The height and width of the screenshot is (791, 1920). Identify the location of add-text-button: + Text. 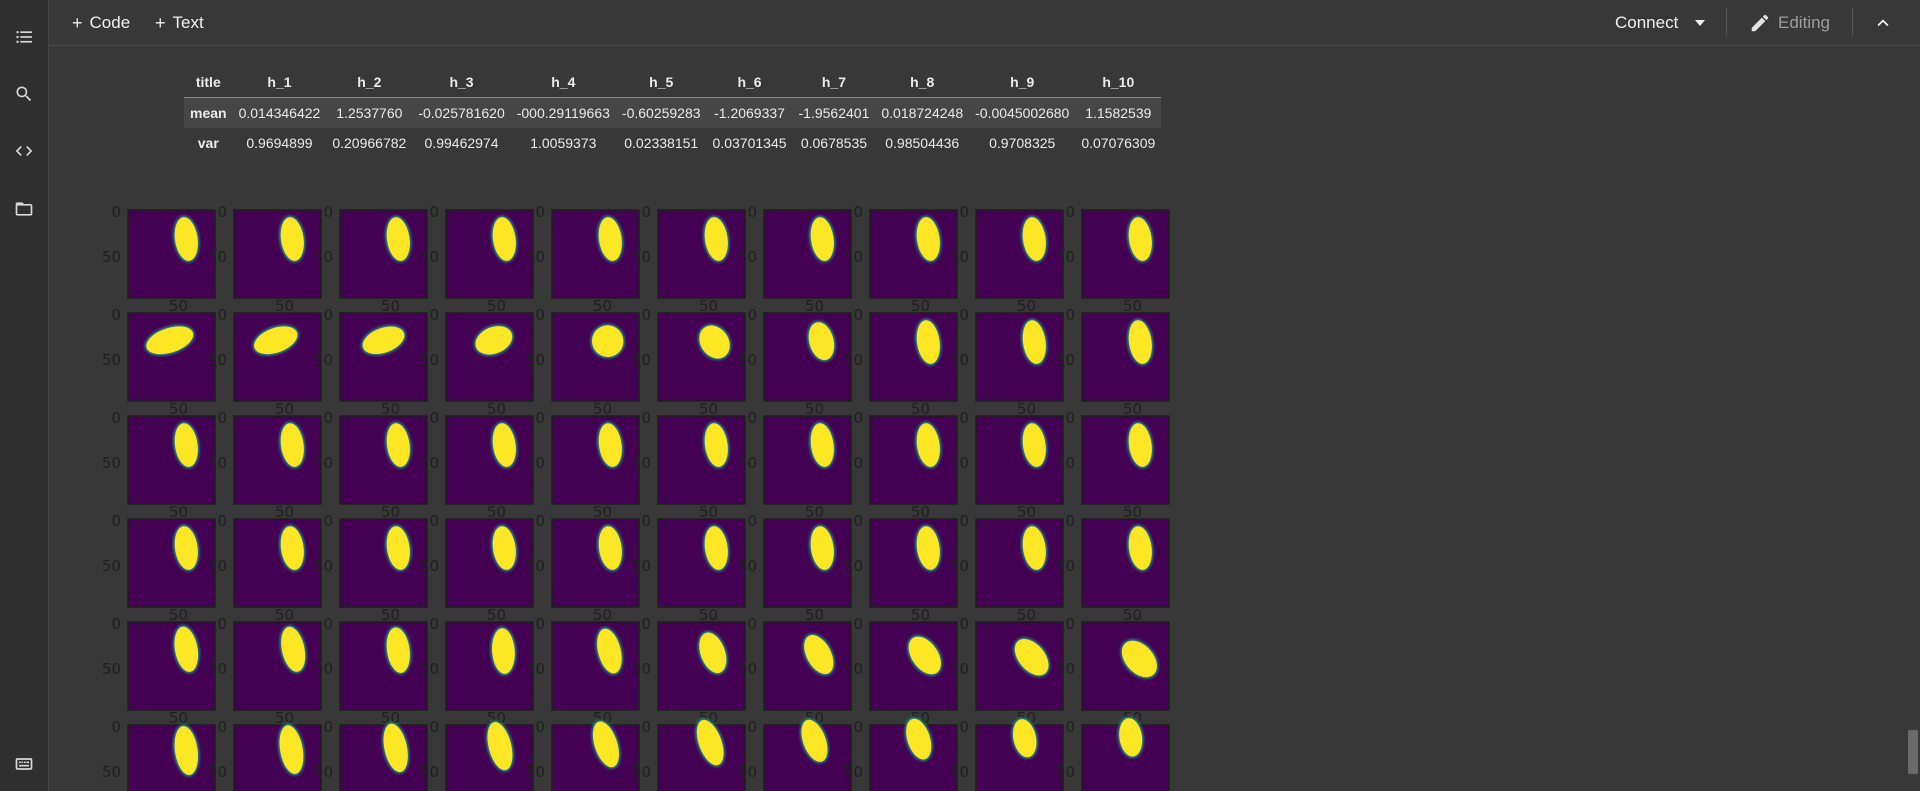
(179, 23).